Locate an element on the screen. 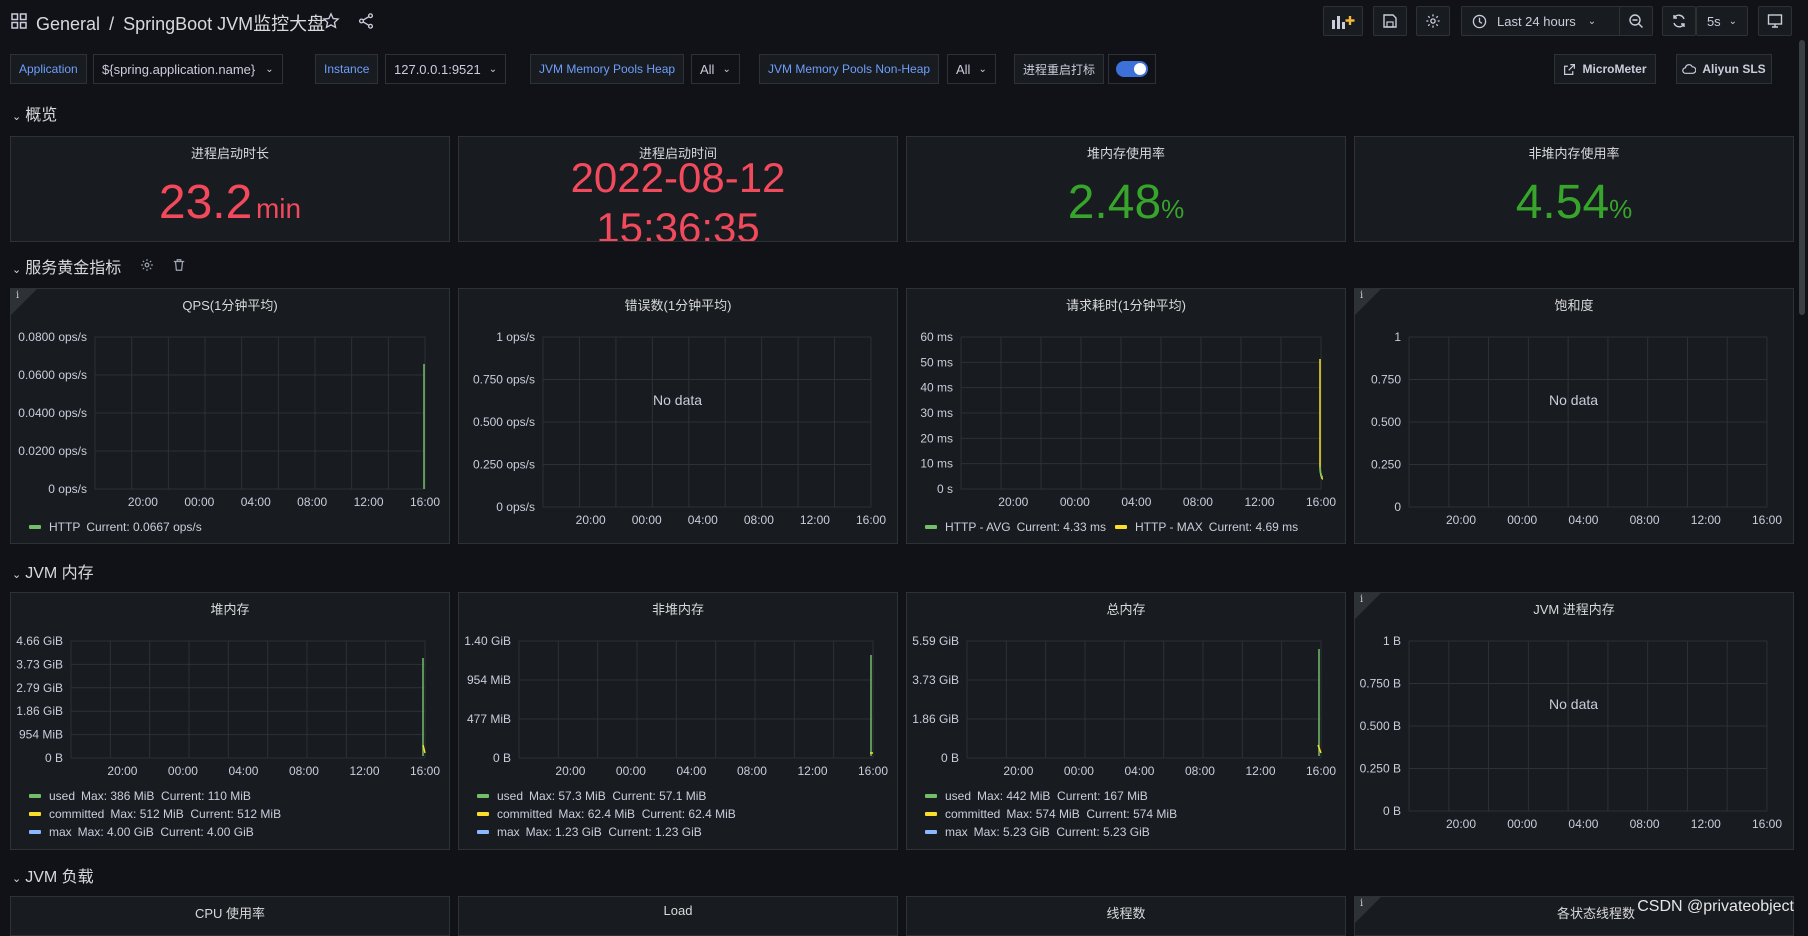 The height and width of the screenshot is (936, 1808). link-micrometer: MicroMeter is located at coordinates (1605, 69).